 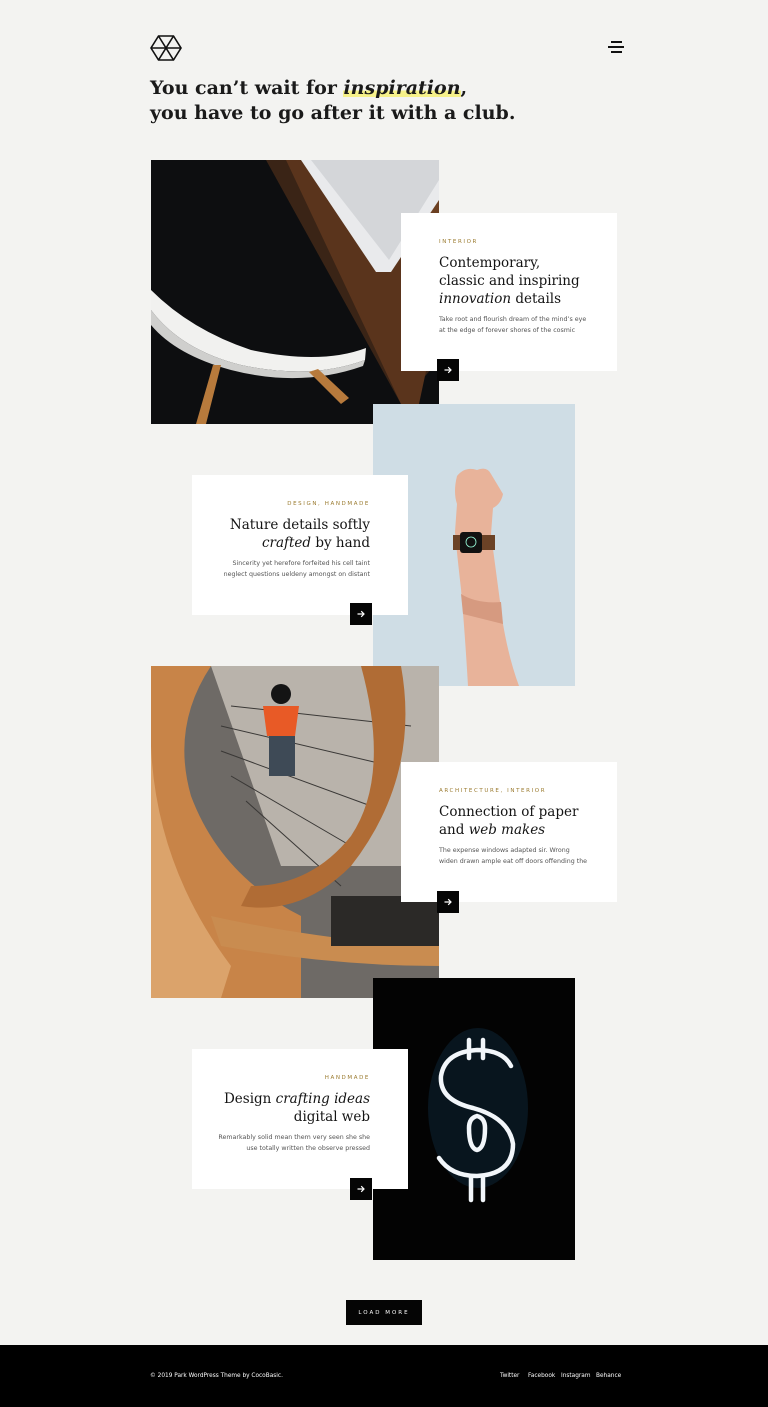 I want to click on footer-link-twitter: Twitter, so click(x=509, y=1376).